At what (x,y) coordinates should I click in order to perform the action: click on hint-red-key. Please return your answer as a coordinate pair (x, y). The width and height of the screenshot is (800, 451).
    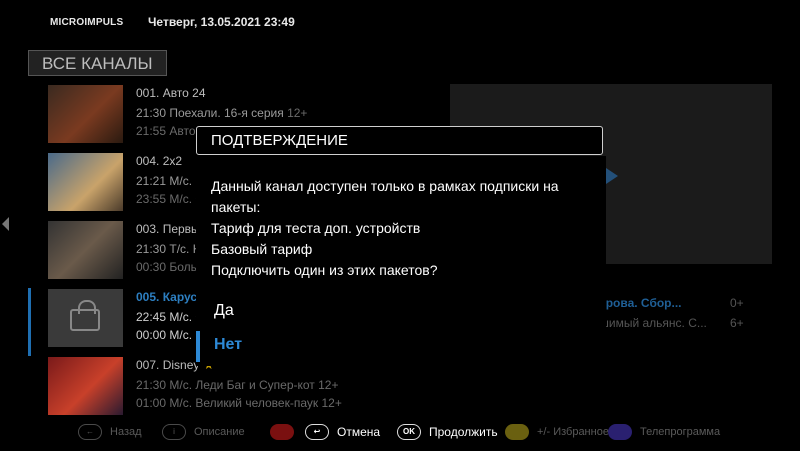
    Looking at the image, I should click on (286, 432).